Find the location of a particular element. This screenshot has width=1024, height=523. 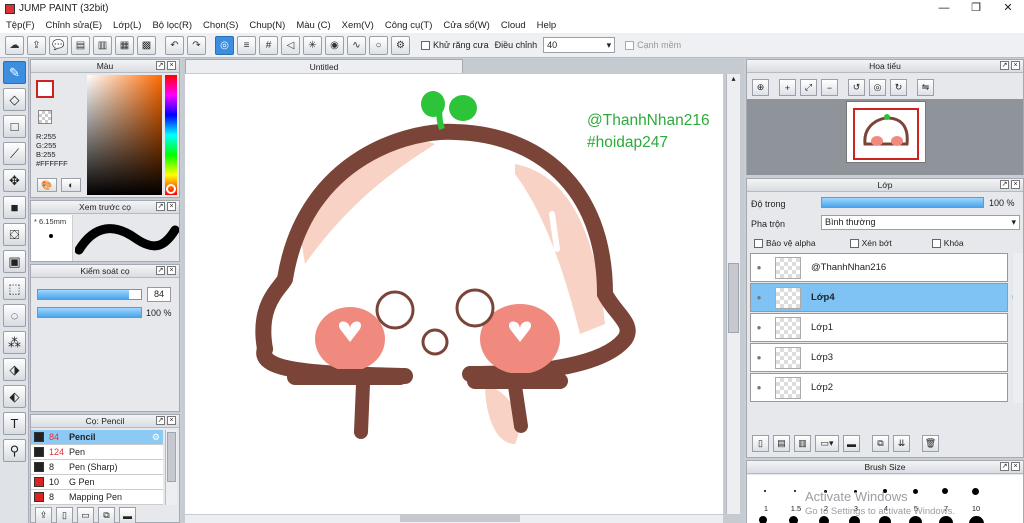

brush-size-slider is located at coordinates (89, 294).